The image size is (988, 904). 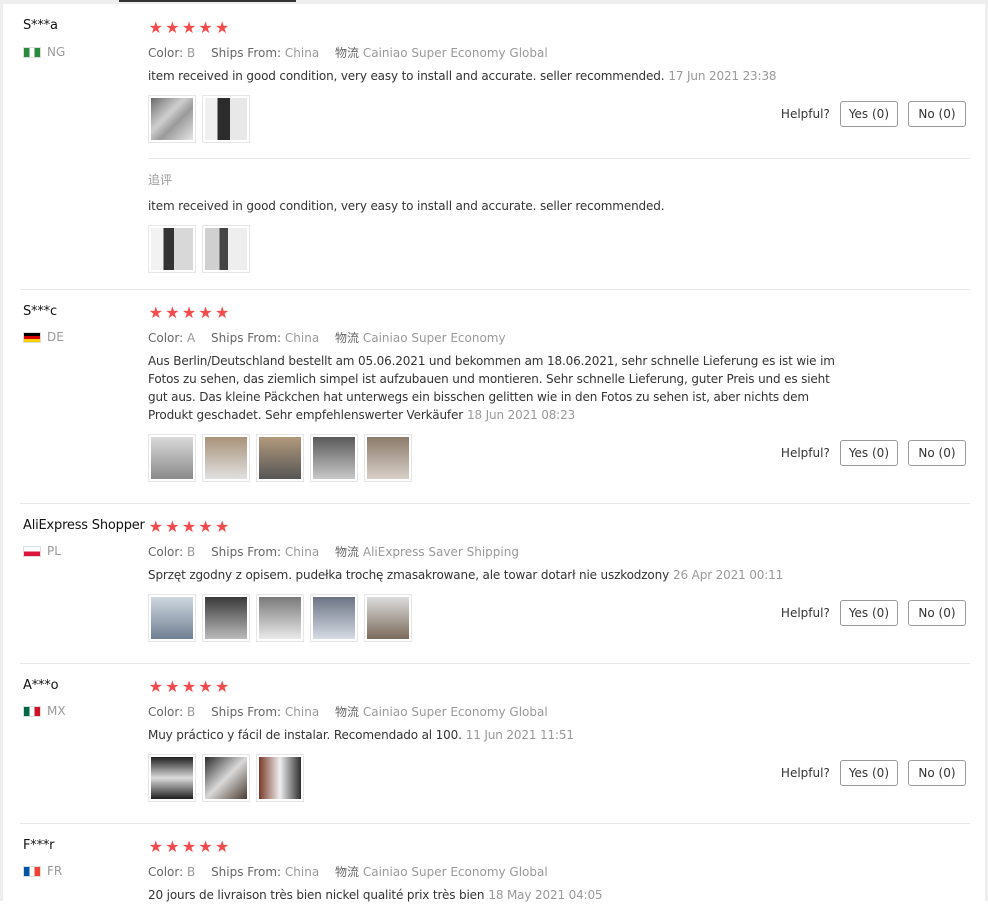 What do you see at coordinates (42, 551) in the screenshot?
I see `reviewer-country: PL` at bounding box center [42, 551].